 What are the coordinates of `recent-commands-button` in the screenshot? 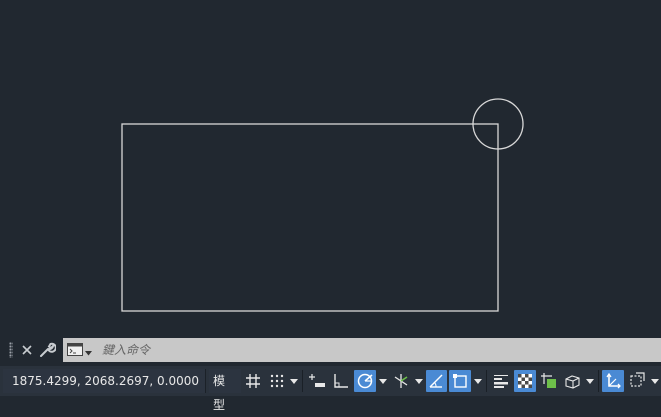 It's located at (79, 350).